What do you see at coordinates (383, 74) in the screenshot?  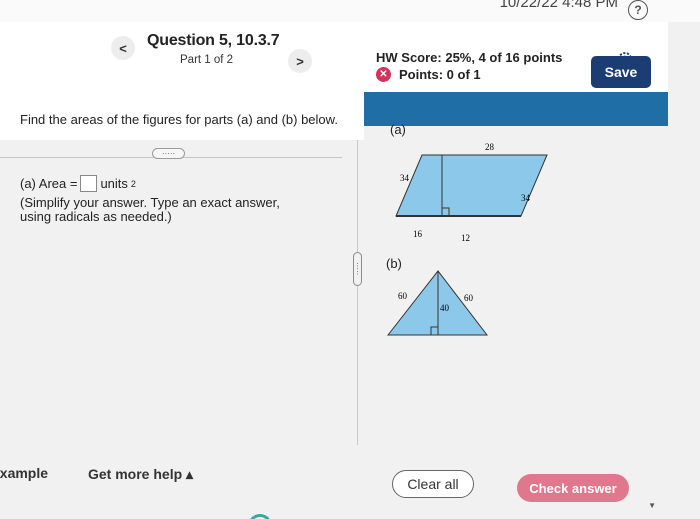 I see `incorrect-icon: ✕` at bounding box center [383, 74].